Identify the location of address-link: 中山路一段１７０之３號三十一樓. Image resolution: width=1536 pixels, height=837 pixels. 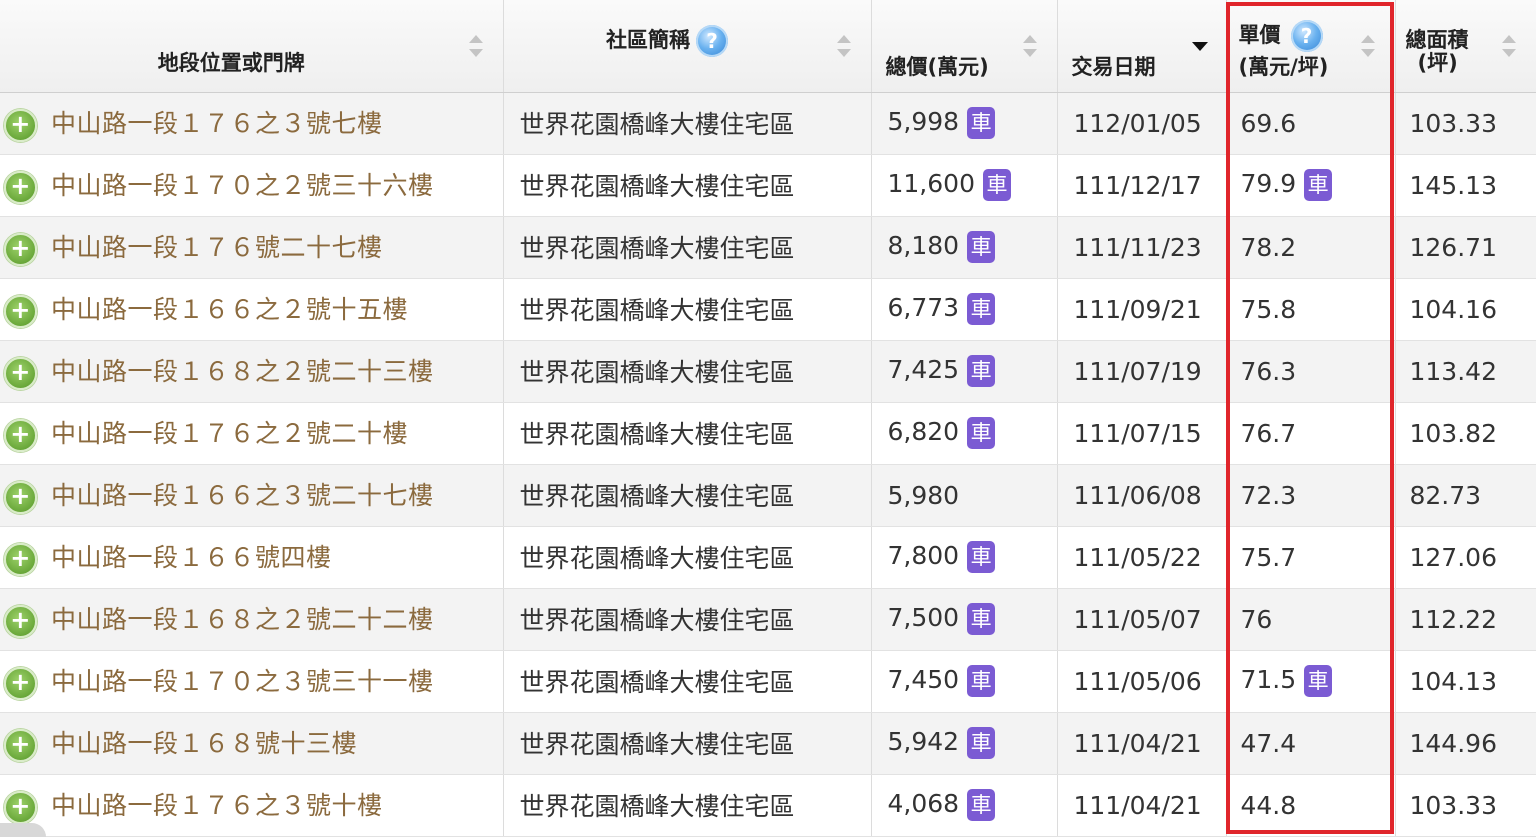
(242, 681).